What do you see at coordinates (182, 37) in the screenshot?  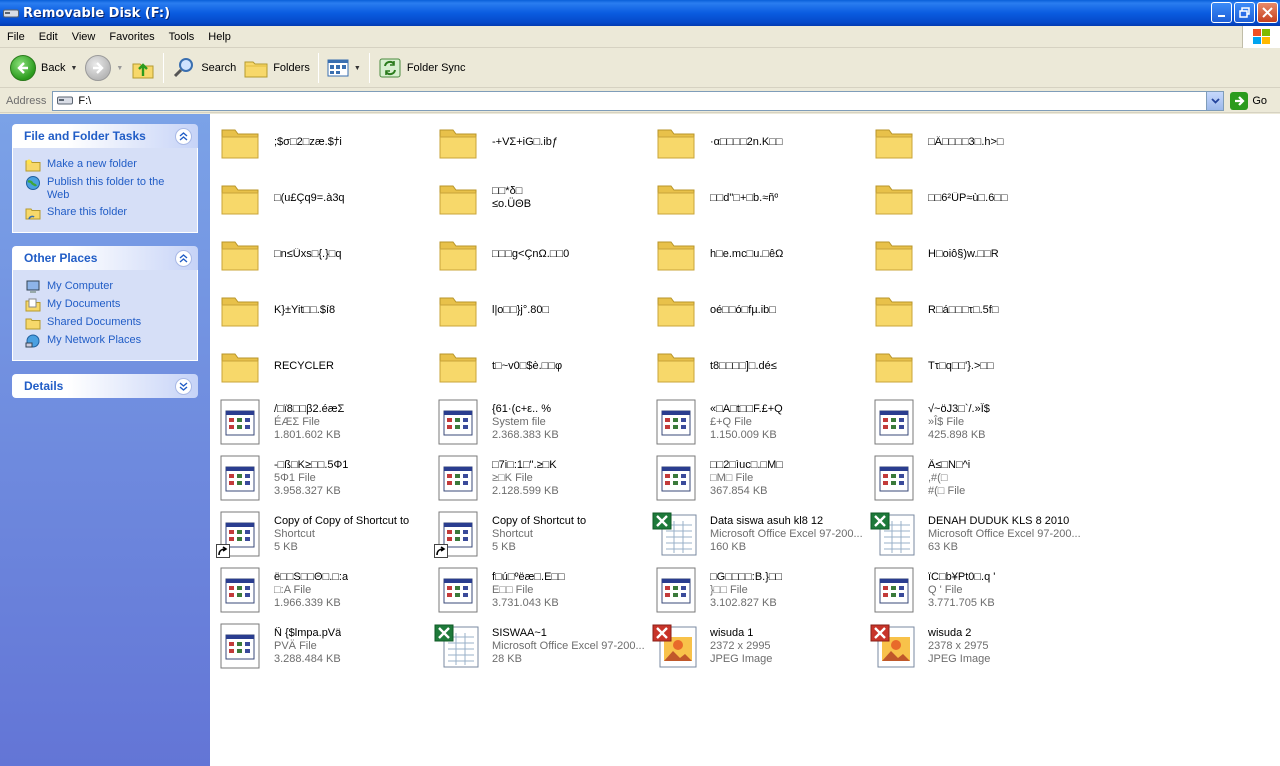 I see `menu-tools: Tools` at bounding box center [182, 37].